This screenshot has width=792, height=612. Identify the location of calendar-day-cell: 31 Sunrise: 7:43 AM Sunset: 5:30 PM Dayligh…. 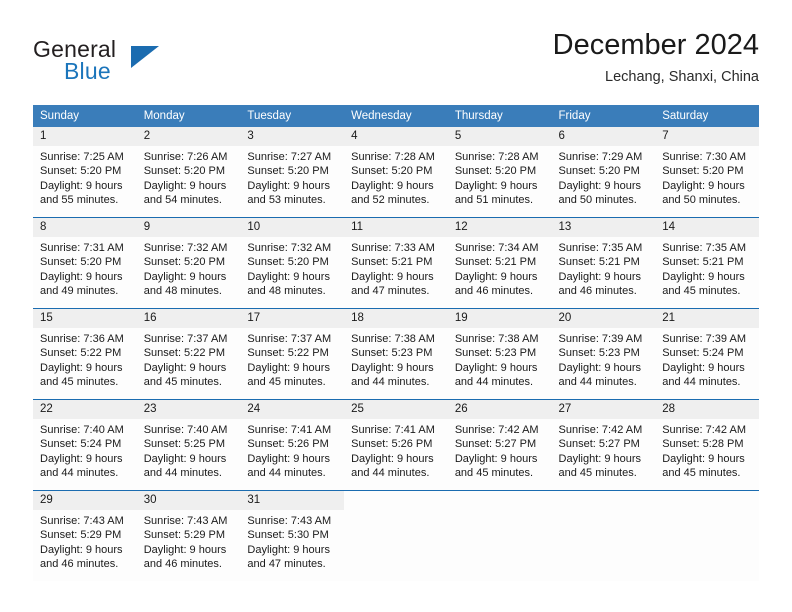
(292, 535).